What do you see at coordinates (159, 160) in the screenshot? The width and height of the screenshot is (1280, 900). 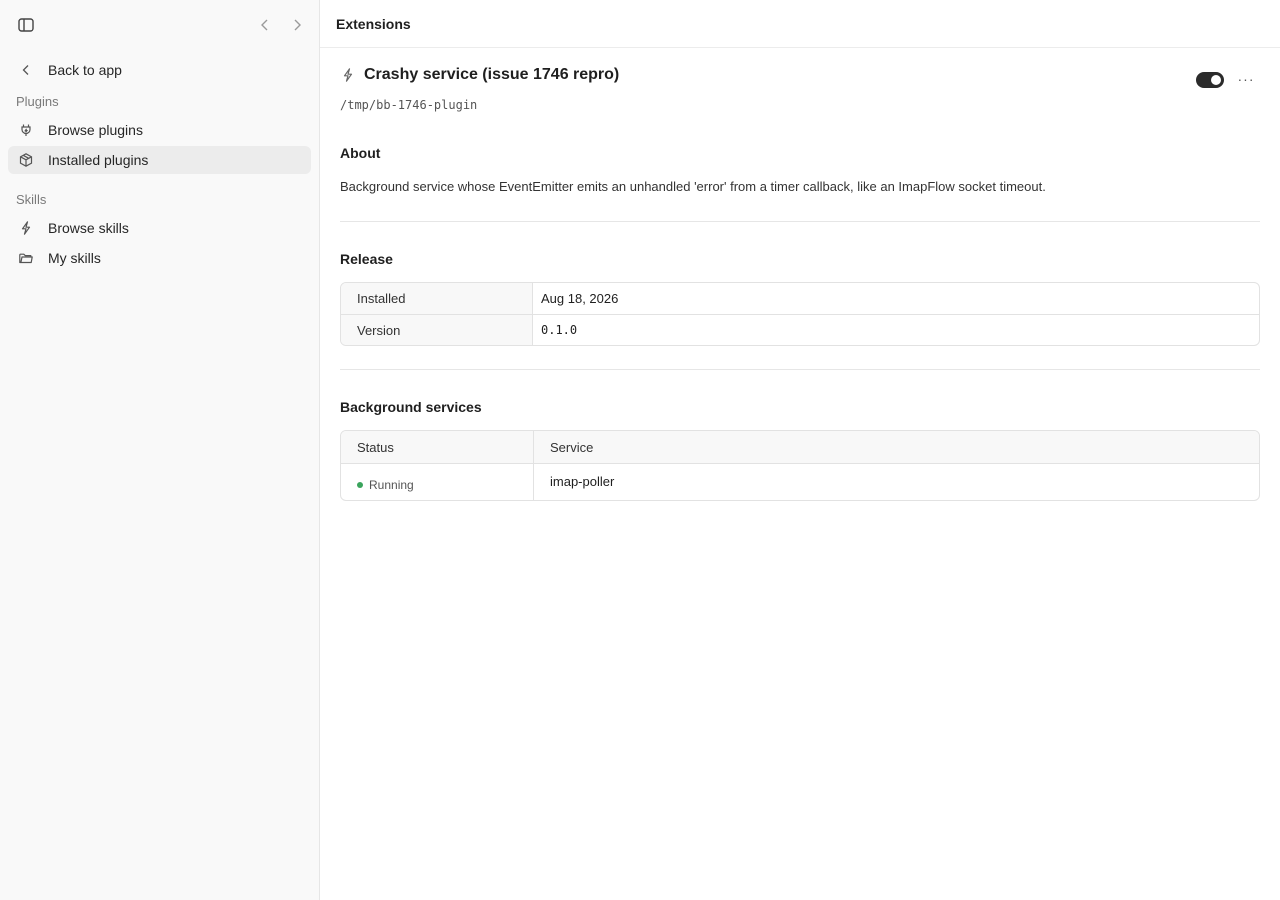 I see `sidebar-item-installed-plugins: Installed plugins` at bounding box center [159, 160].